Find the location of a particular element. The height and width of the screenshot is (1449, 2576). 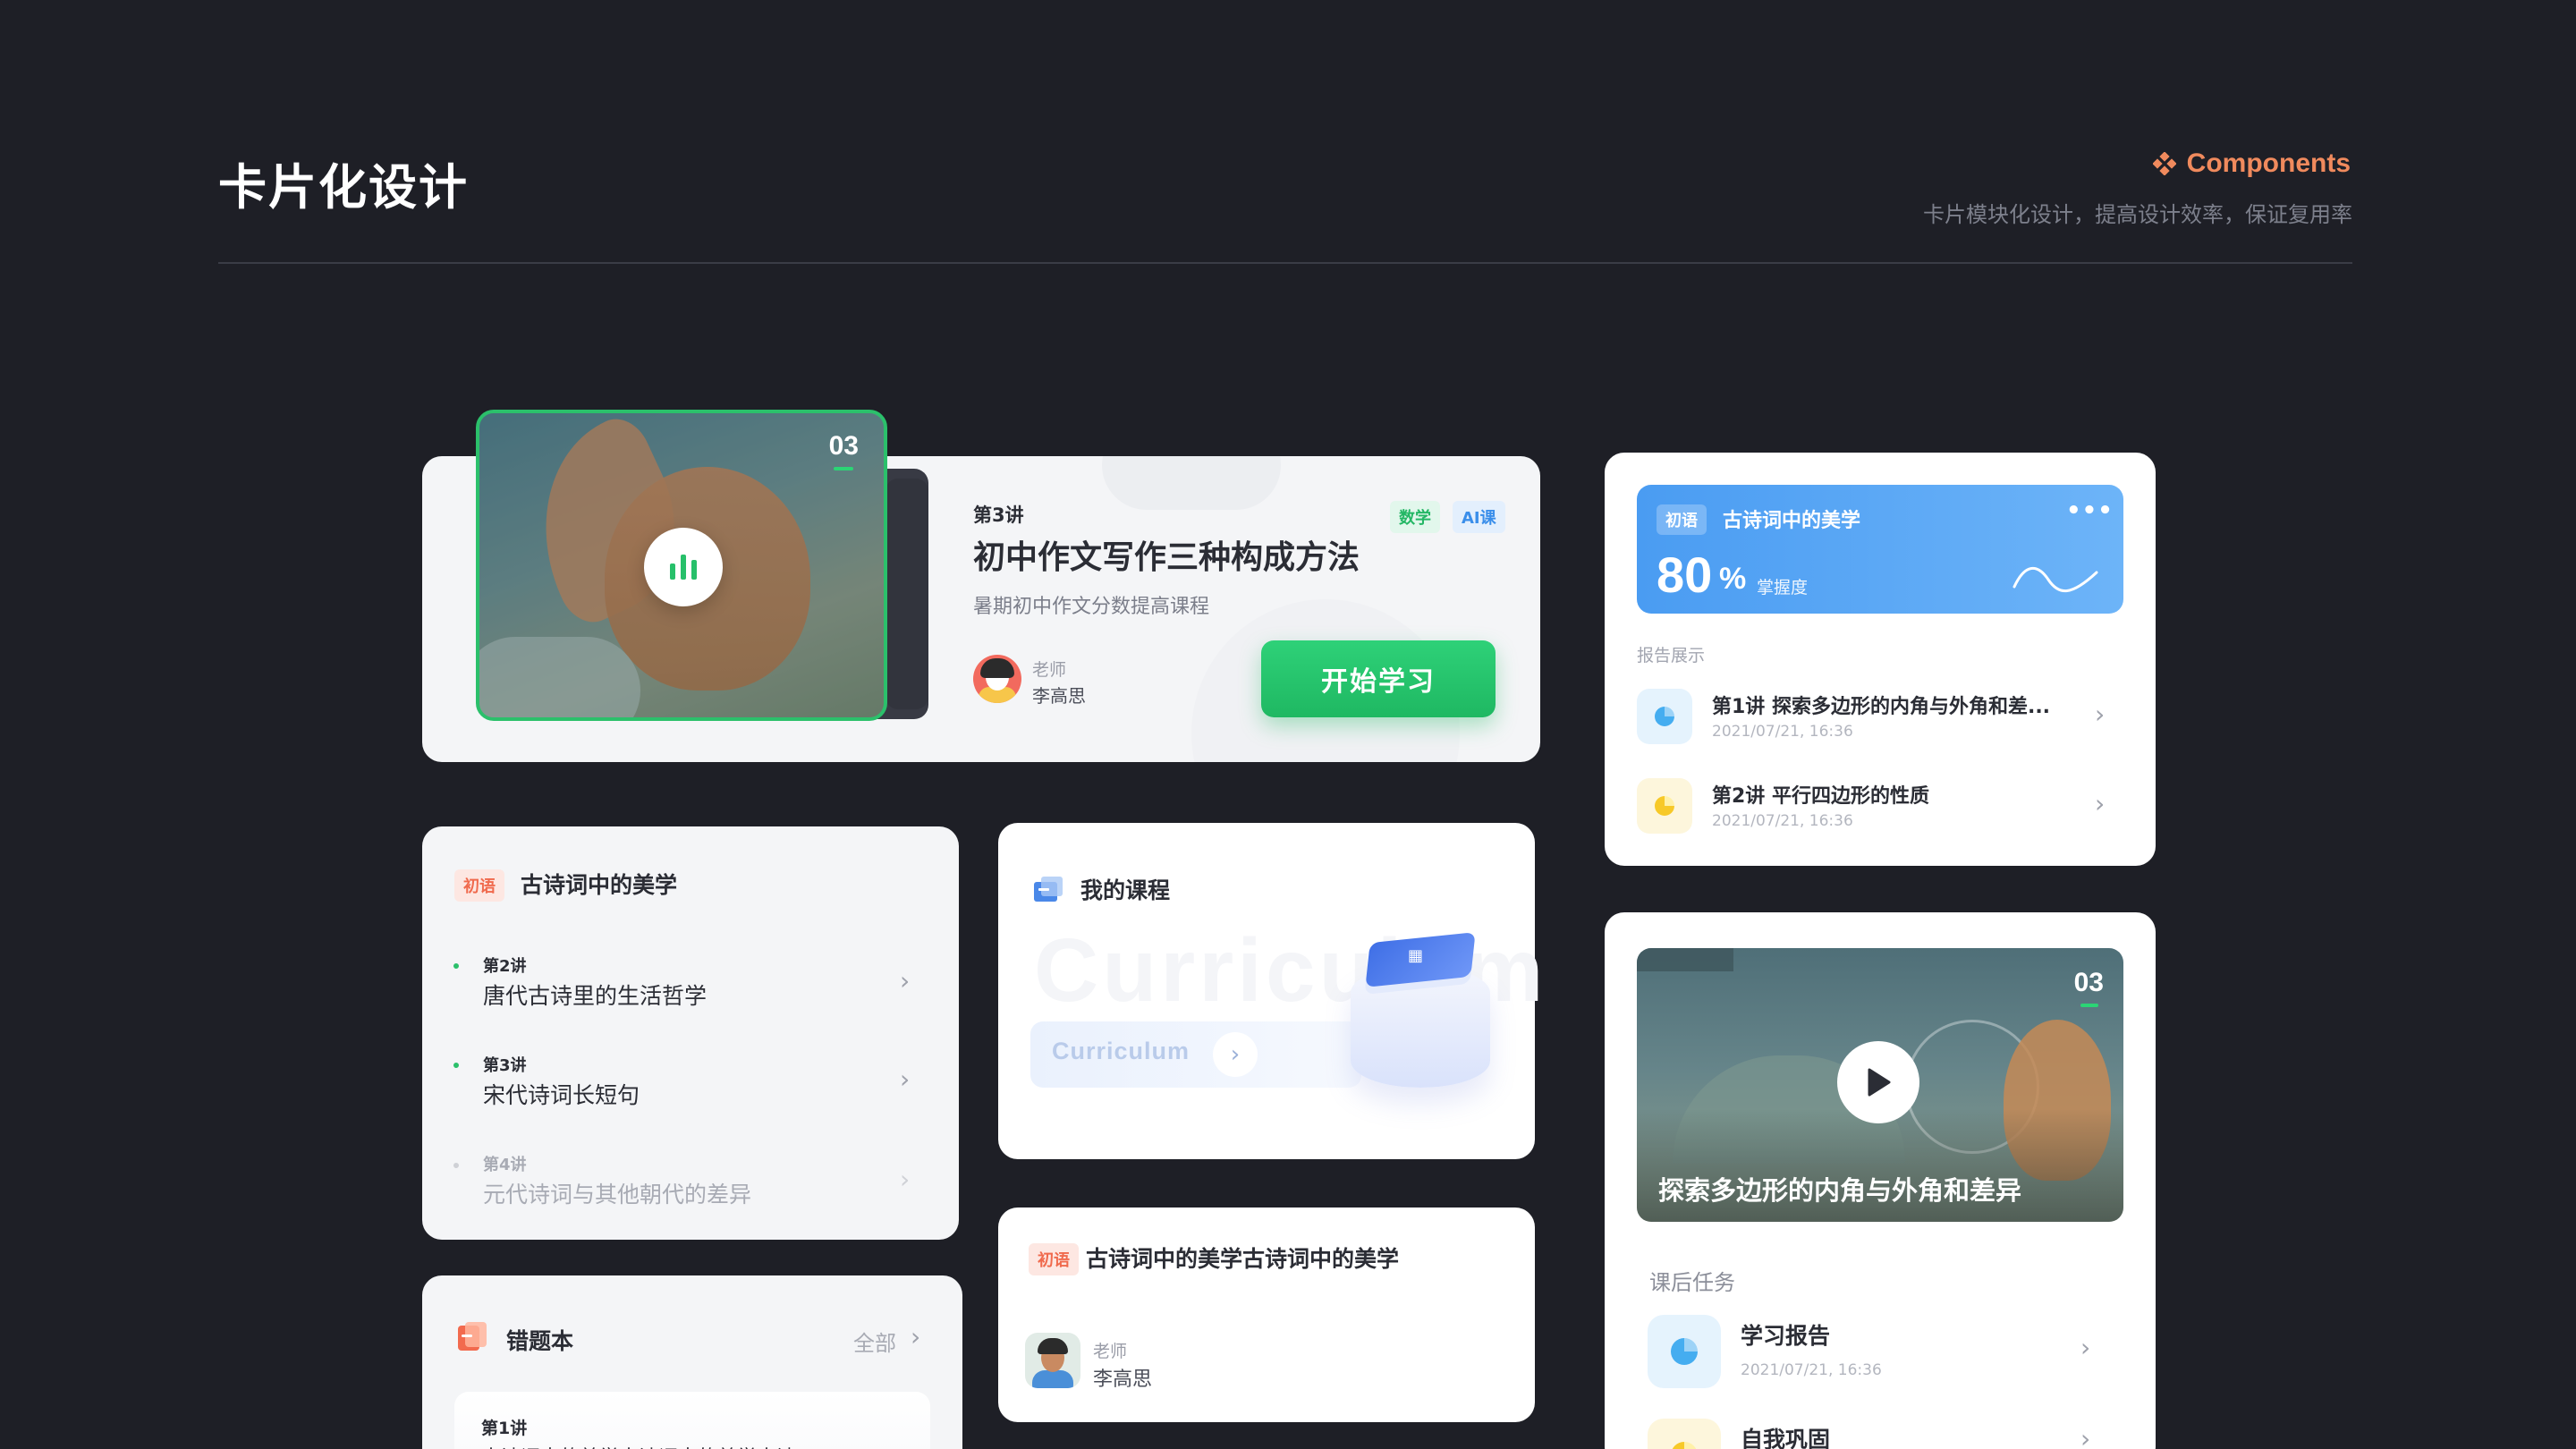

components-icon is located at coordinates (2164, 163).